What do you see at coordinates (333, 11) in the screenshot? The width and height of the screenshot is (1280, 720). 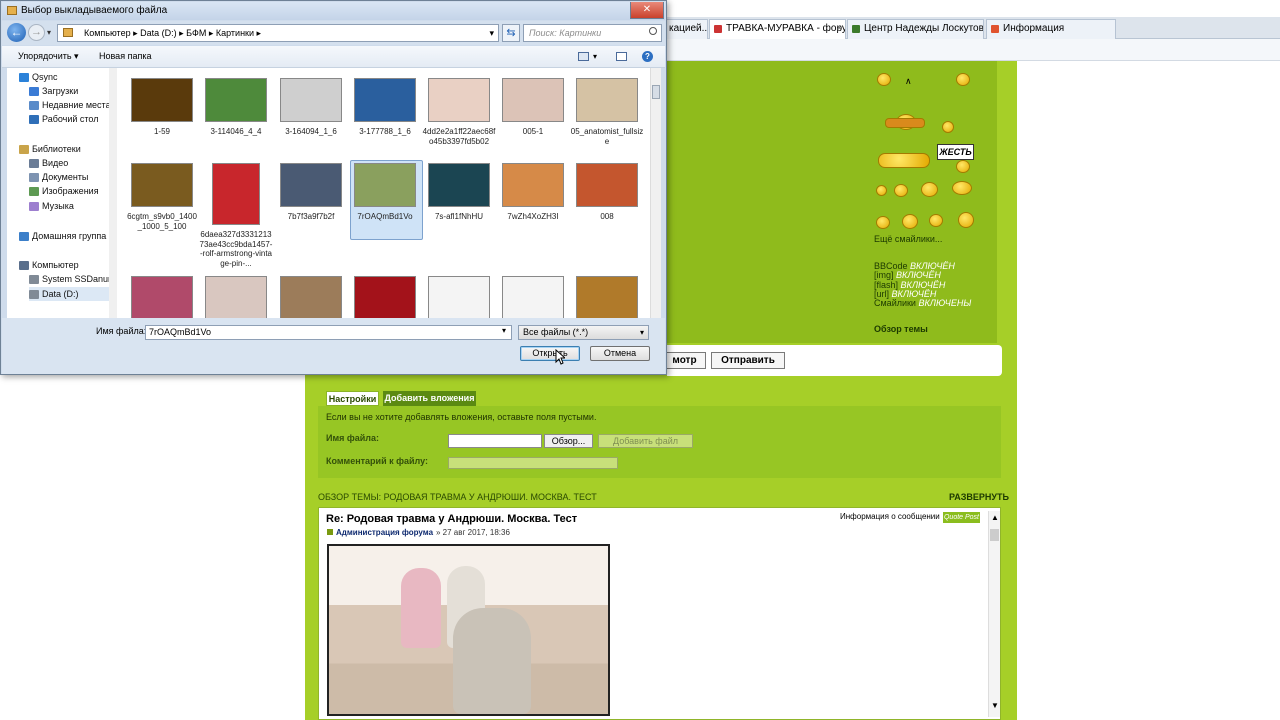 I see `dialog-titlebar: Выбор выкладываемого файла ✕` at bounding box center [333, 11].